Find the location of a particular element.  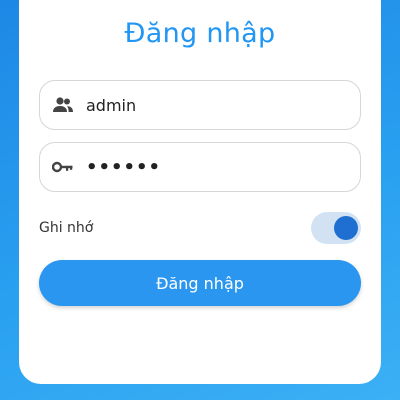

remember-toggle is located at coordinates (336, 228).